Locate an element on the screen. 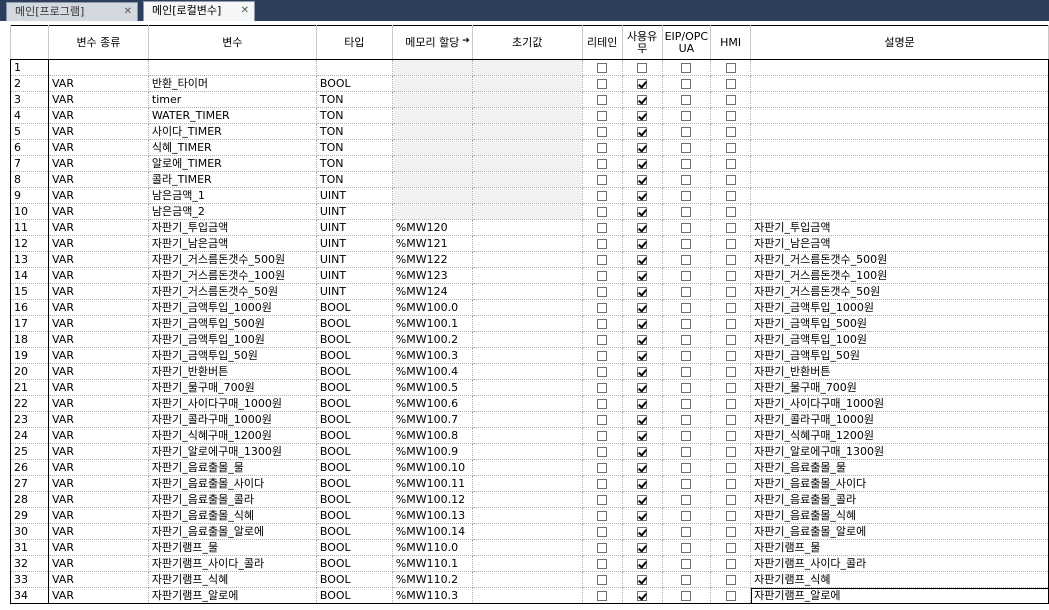  type-cell: BOOL is located at coordinates (354, 371).